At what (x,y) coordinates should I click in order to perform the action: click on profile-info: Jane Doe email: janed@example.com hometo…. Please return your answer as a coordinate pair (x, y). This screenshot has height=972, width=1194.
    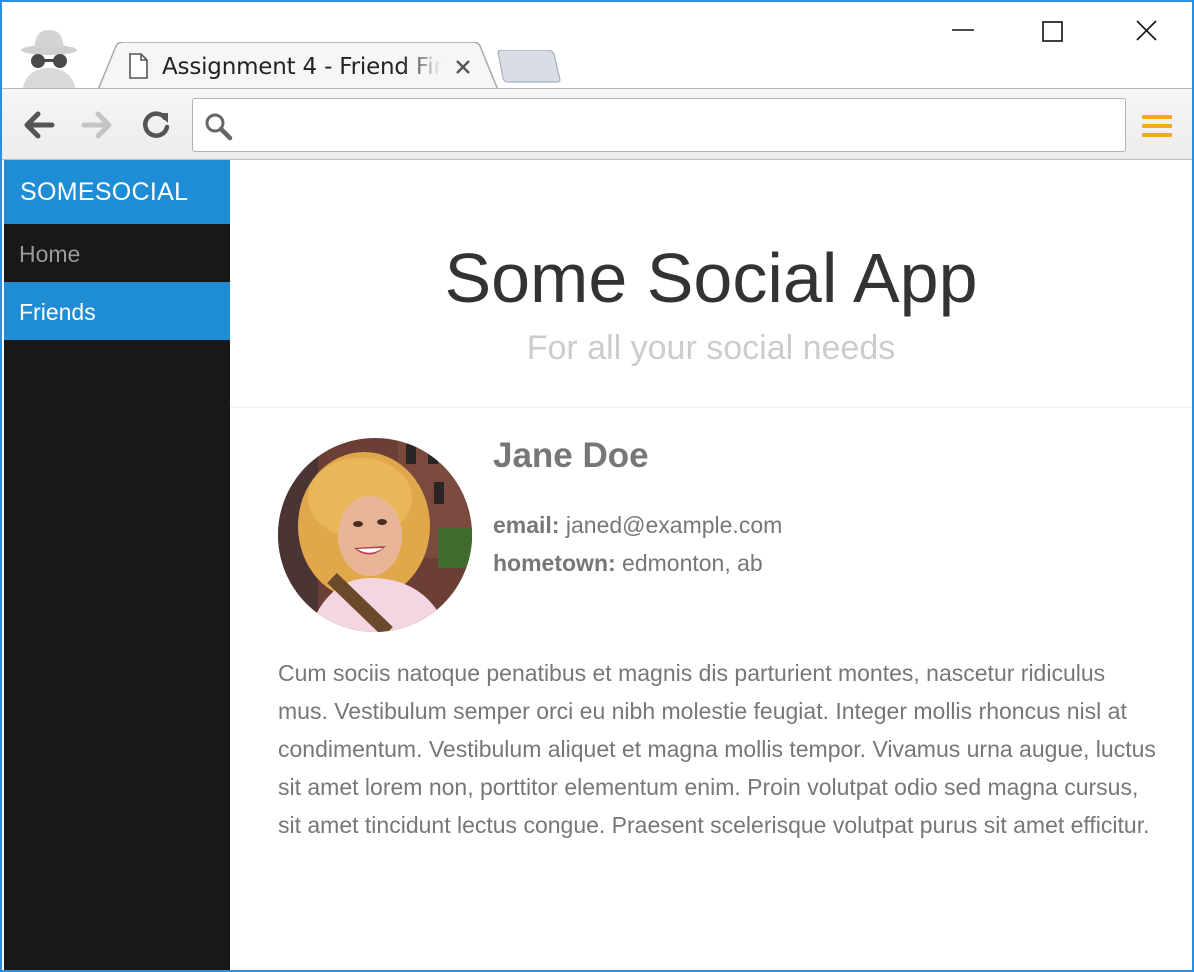
    Looking at the image, I should click on (793, 510).